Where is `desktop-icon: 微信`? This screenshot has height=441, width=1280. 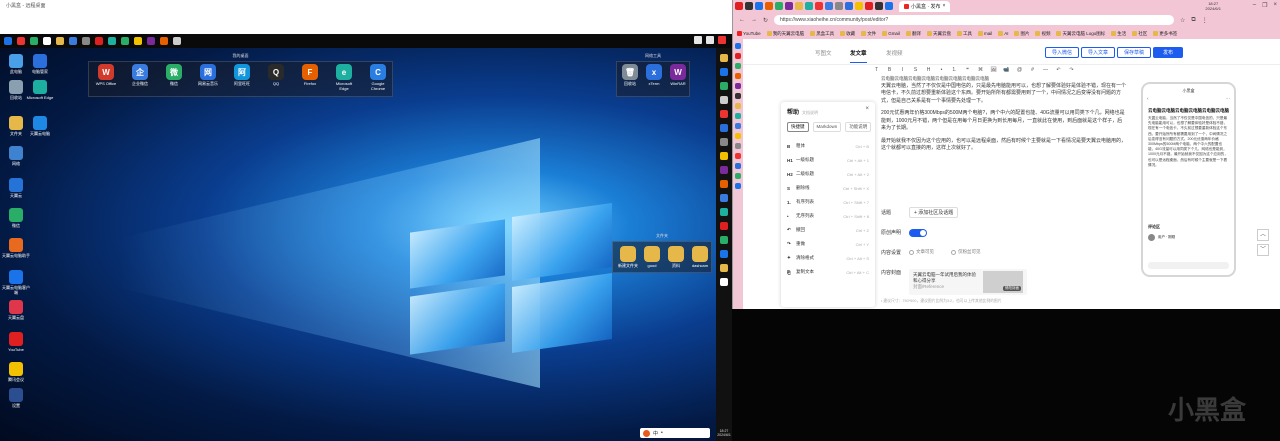 desktop-icon: 微信 is located at coordinates (16, 218).